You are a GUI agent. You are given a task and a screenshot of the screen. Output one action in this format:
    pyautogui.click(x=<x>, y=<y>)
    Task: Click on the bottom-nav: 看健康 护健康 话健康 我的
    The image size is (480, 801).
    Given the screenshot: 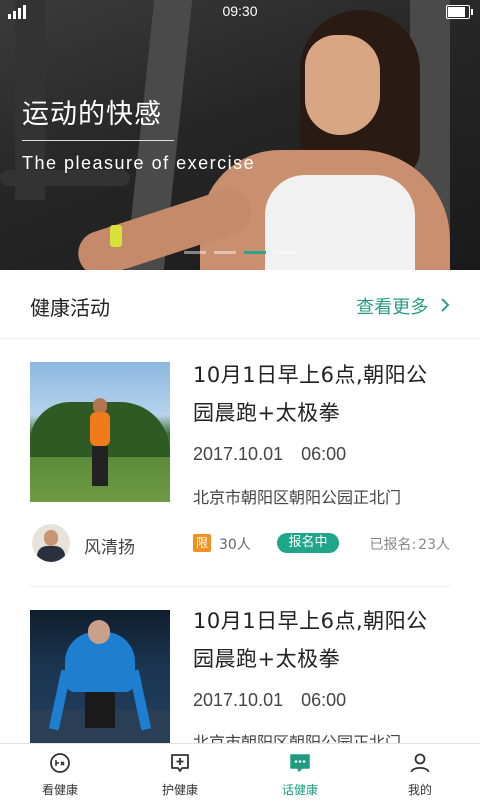 What is the action you would take?
    pyautogui.click(x=240, y=772)
    